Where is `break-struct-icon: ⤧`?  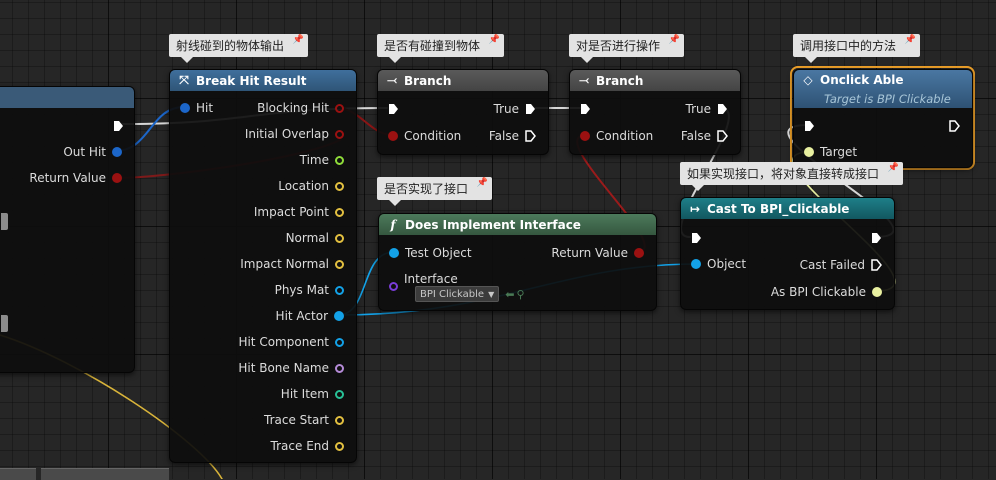
break-struct-icon: ⤧ is located at coordinates (184, 80).